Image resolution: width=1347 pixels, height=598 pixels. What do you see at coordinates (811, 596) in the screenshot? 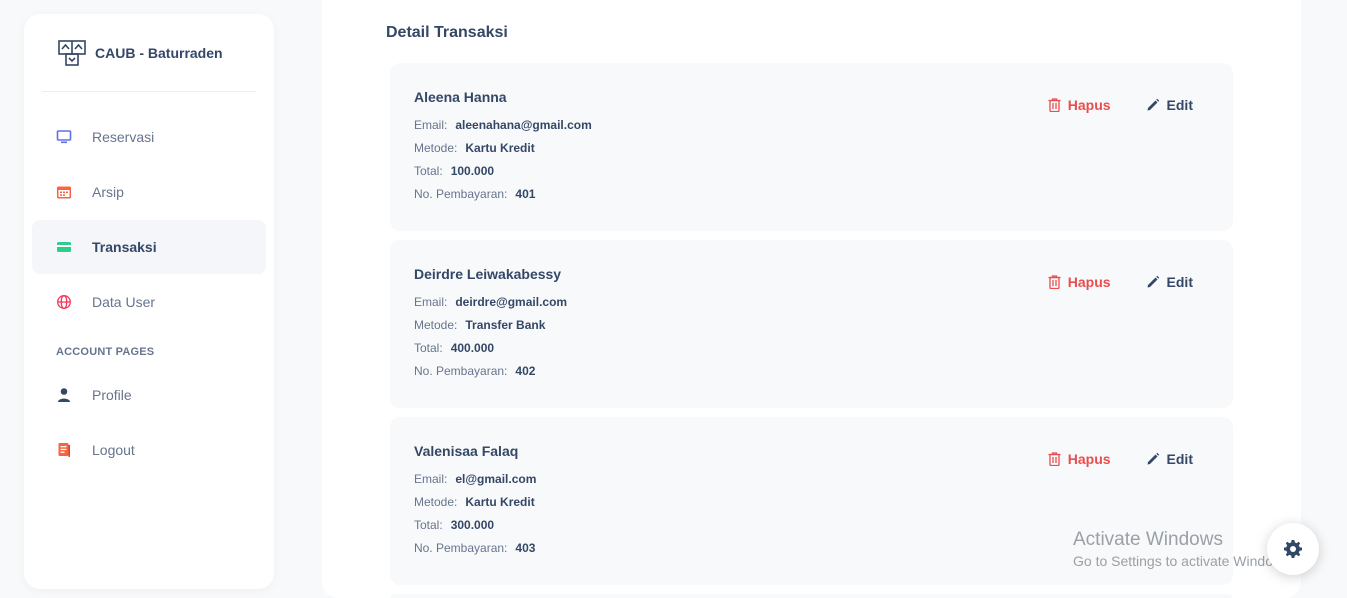
I see `transaction-item-partial` at bounding box center [811, 596].